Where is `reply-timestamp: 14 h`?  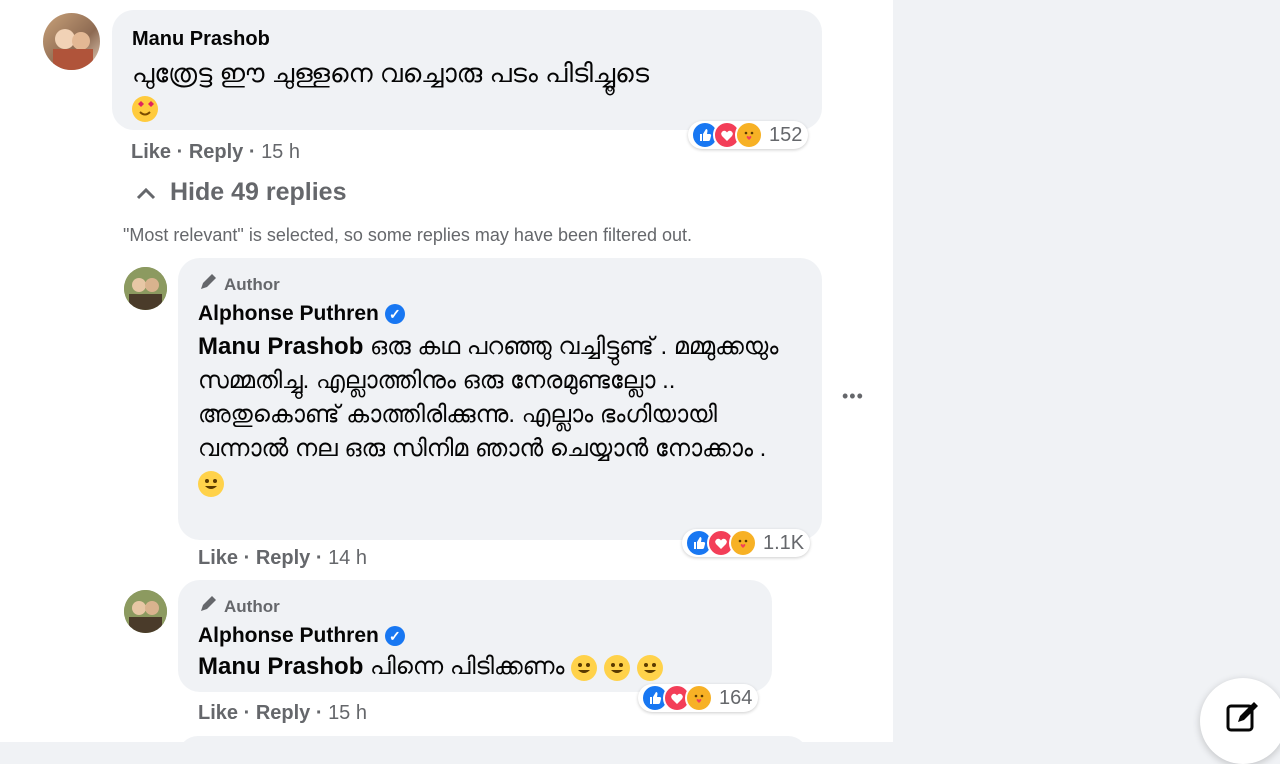 reply-timestamp: 14 h is located at coordinates (347, 558).